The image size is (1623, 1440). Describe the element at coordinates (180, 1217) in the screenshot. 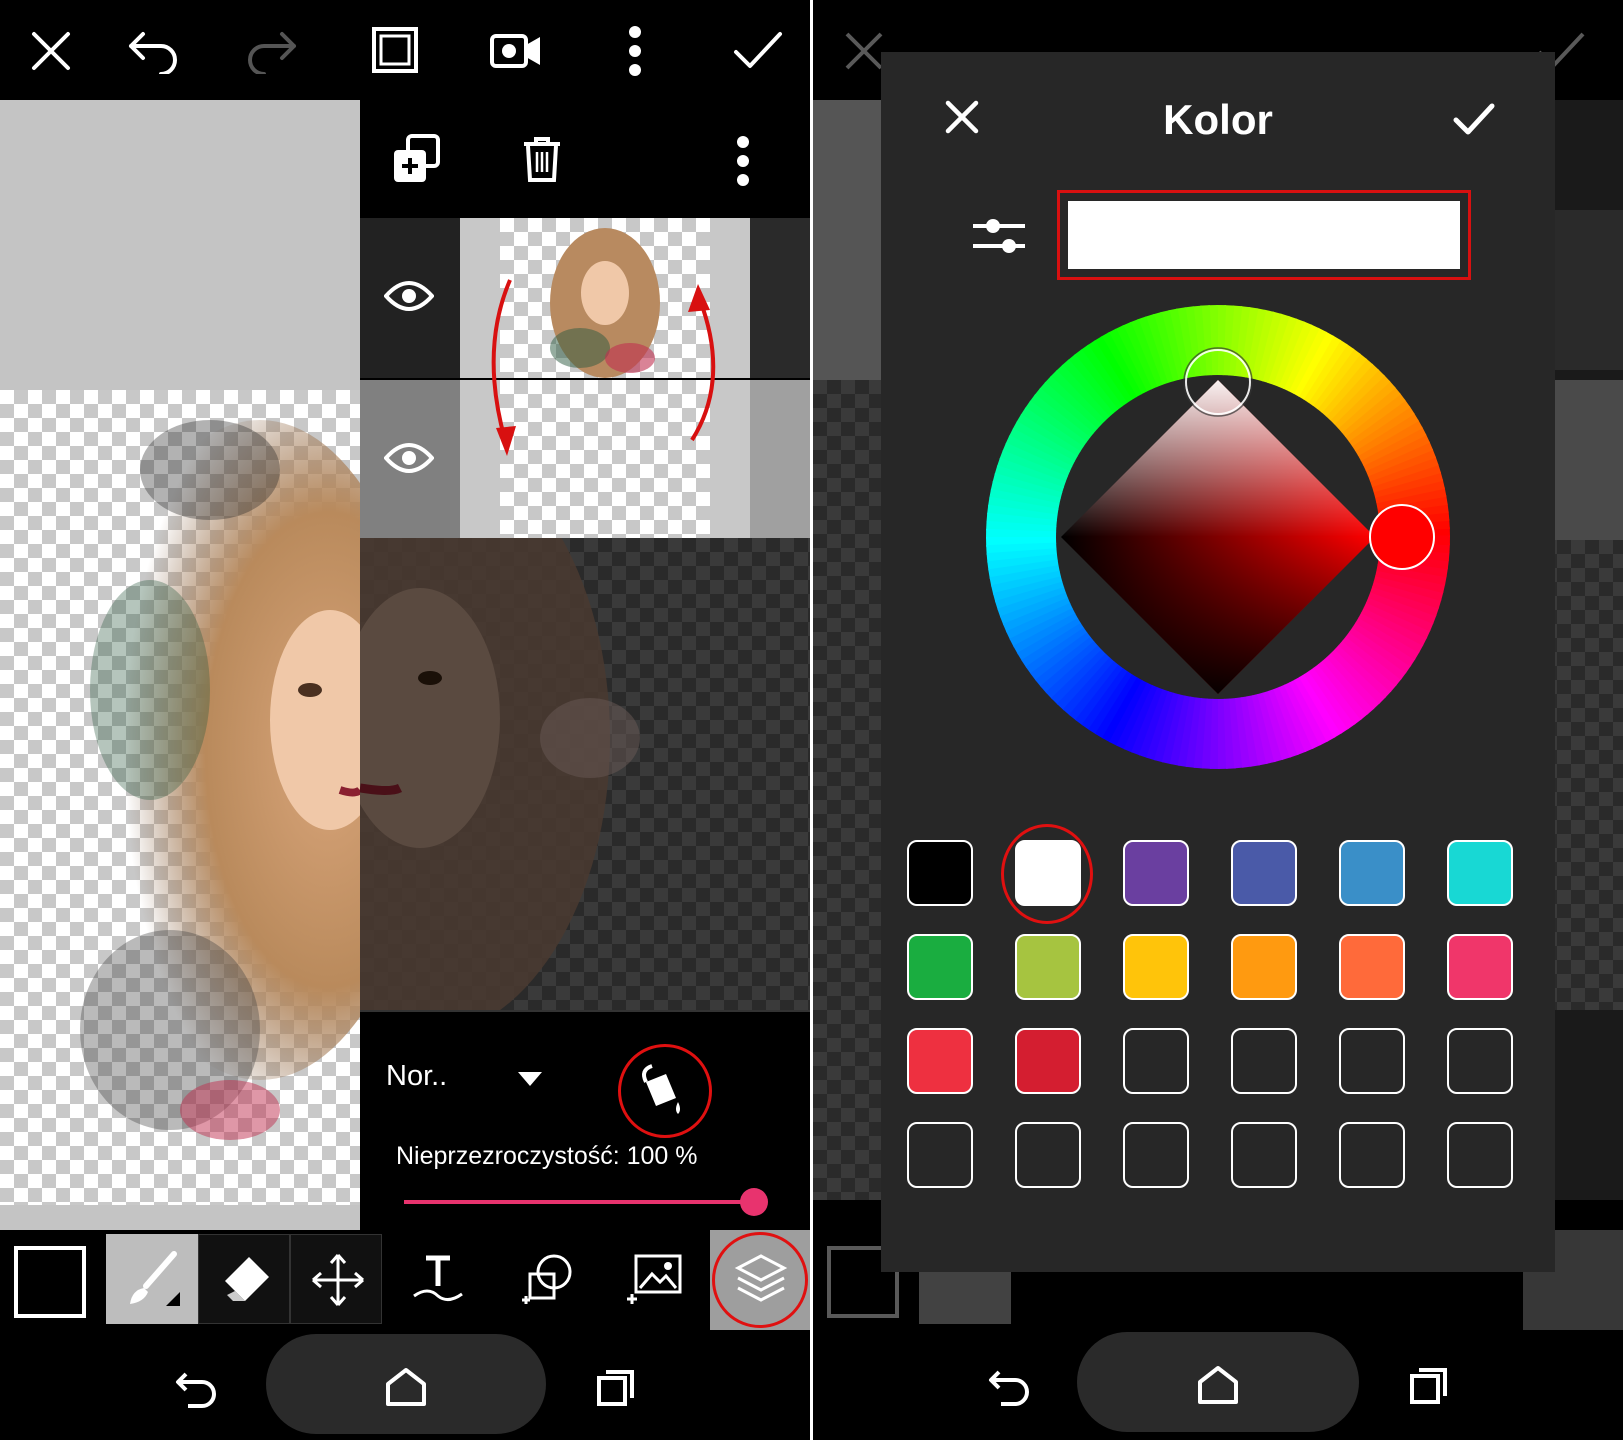

I see `canvas-bottom-strip` at that location.